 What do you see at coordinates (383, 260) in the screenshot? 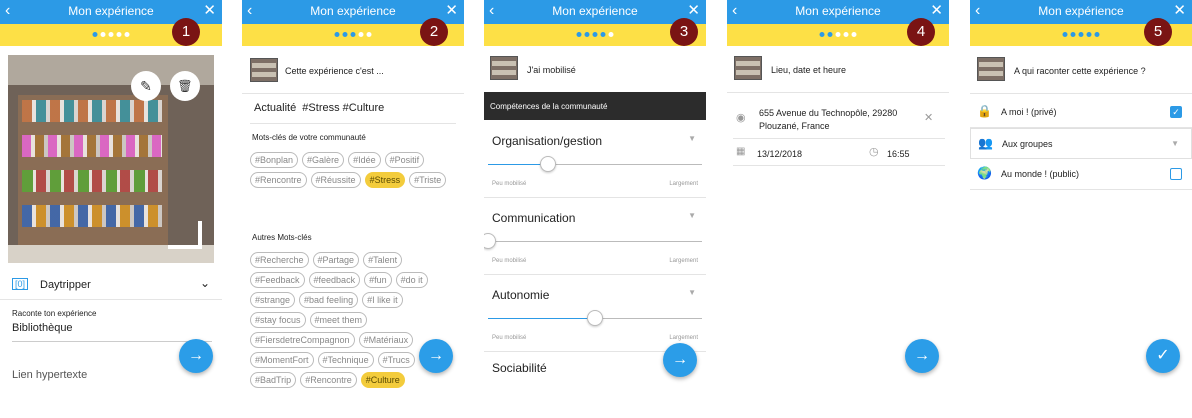
I see `tag-chip: #Talent` at bounding box center [383, 260].